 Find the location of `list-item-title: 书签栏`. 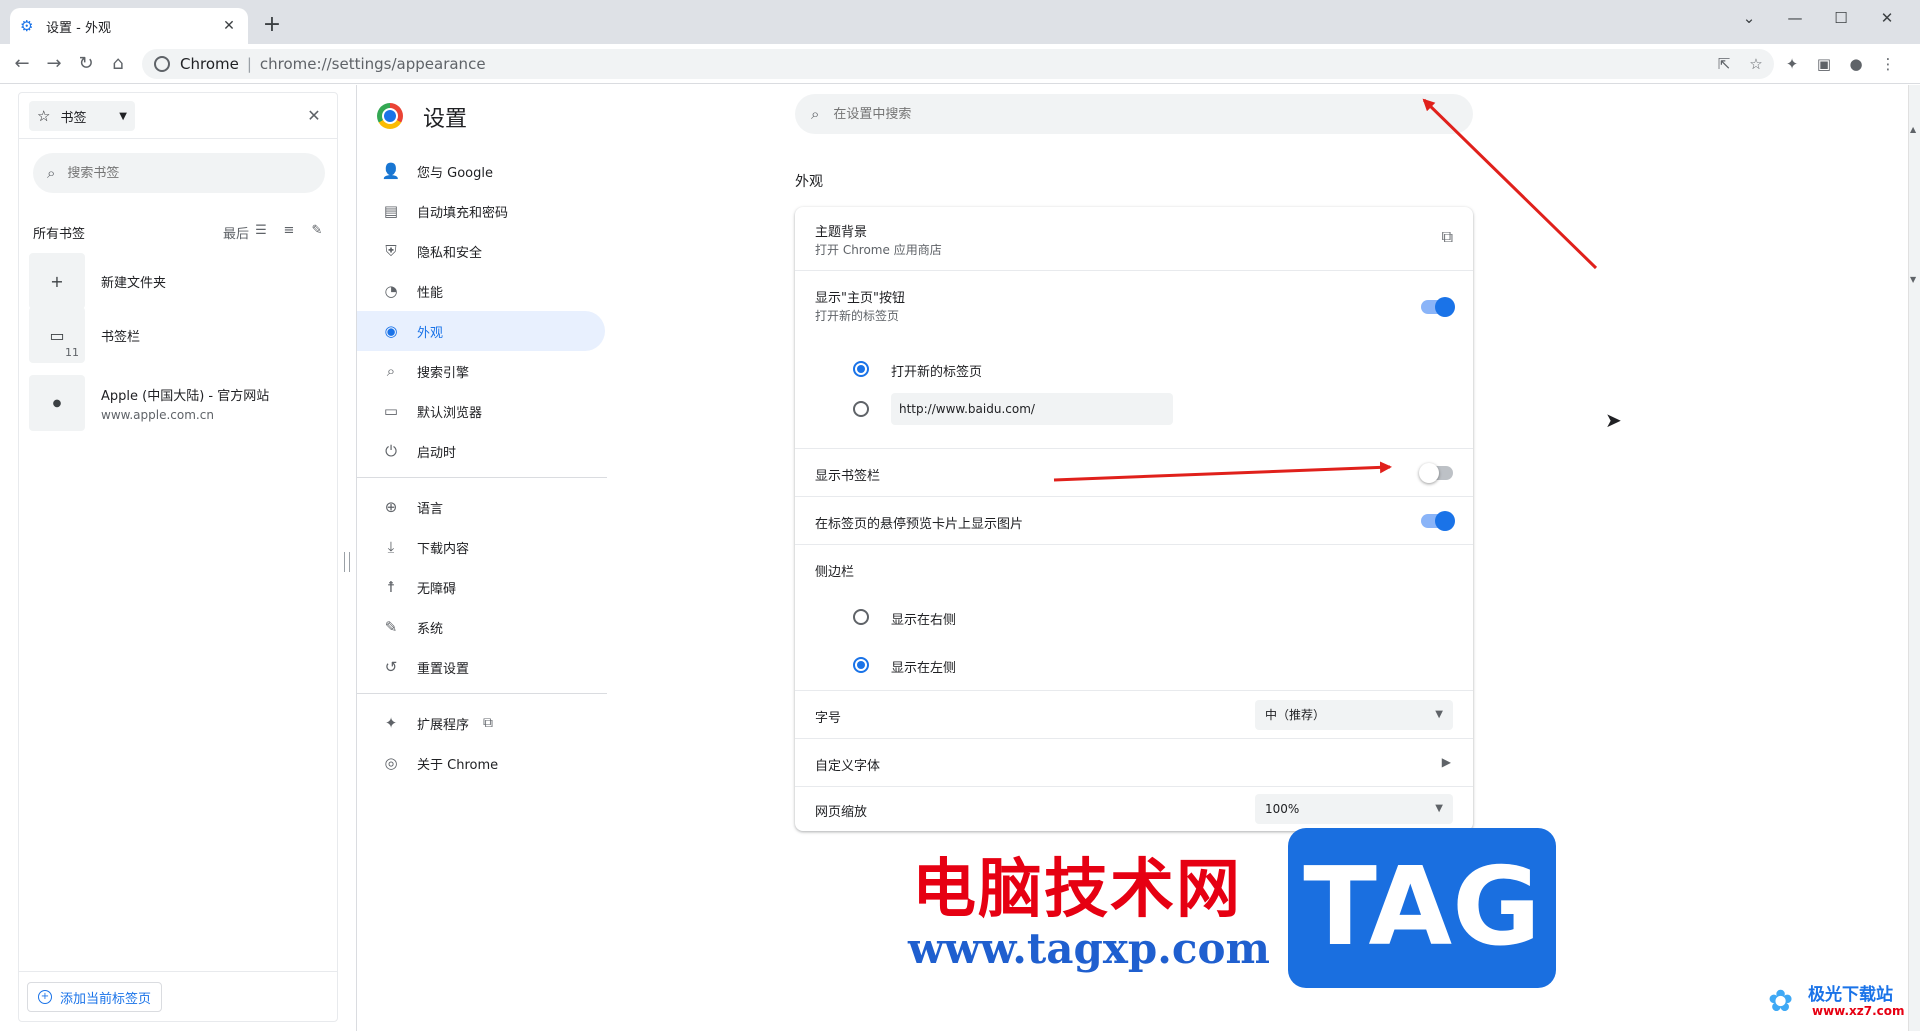

list-item-title: 书签栏 is located at coordinates (121, 337).